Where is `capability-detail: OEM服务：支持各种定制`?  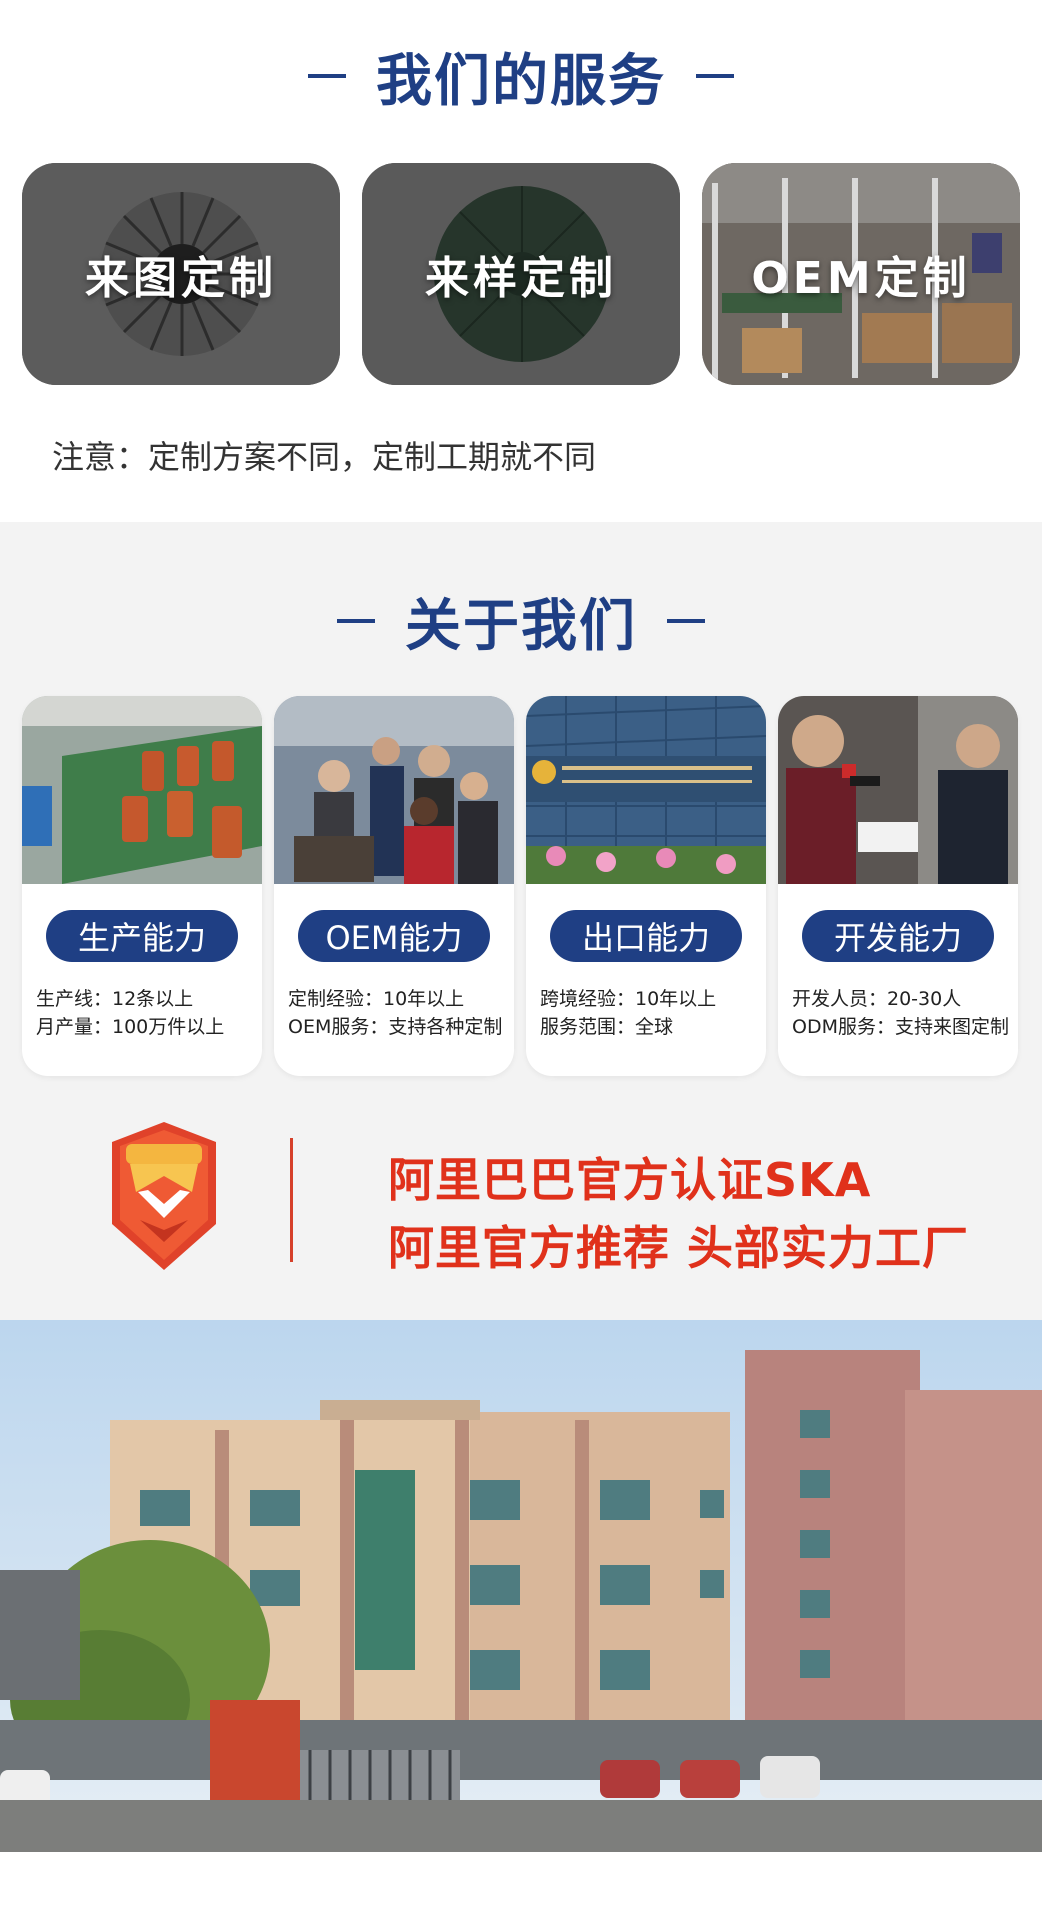 capability-detail: OEM服务：支持各种定制 is located at coordinates (395, 1027).